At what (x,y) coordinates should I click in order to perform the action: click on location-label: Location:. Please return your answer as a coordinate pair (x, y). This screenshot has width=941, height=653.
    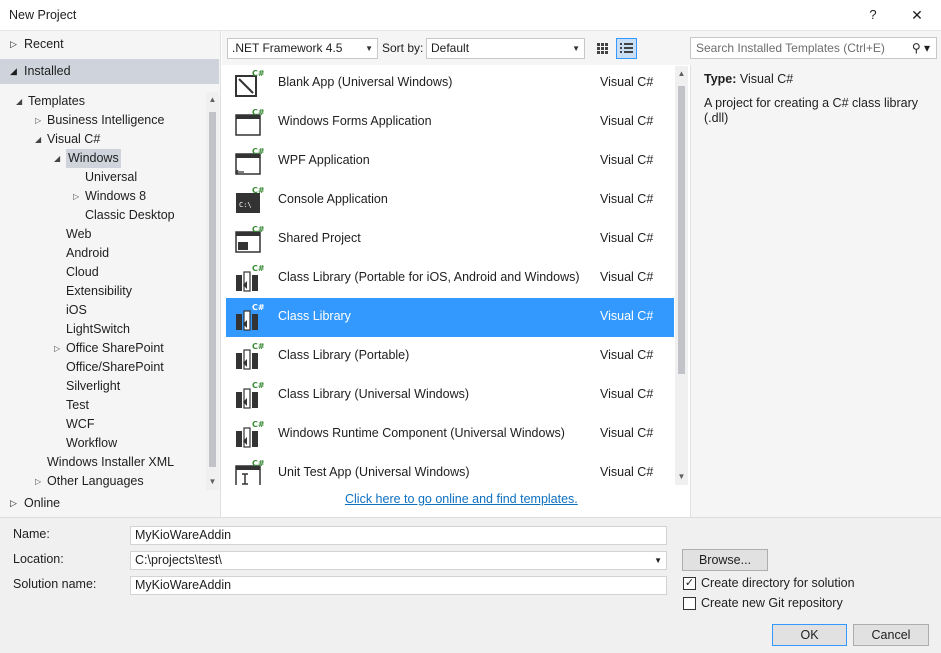
    Looking at the image, I should click on (38, 559).